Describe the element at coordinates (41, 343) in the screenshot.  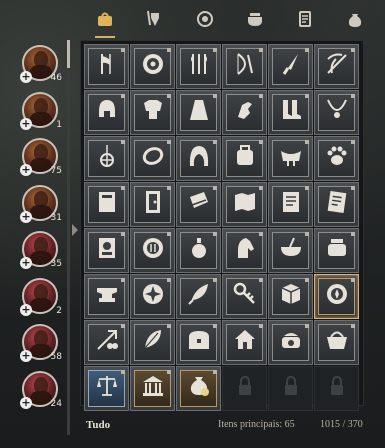
I see `character-slot: + 58` at that location.